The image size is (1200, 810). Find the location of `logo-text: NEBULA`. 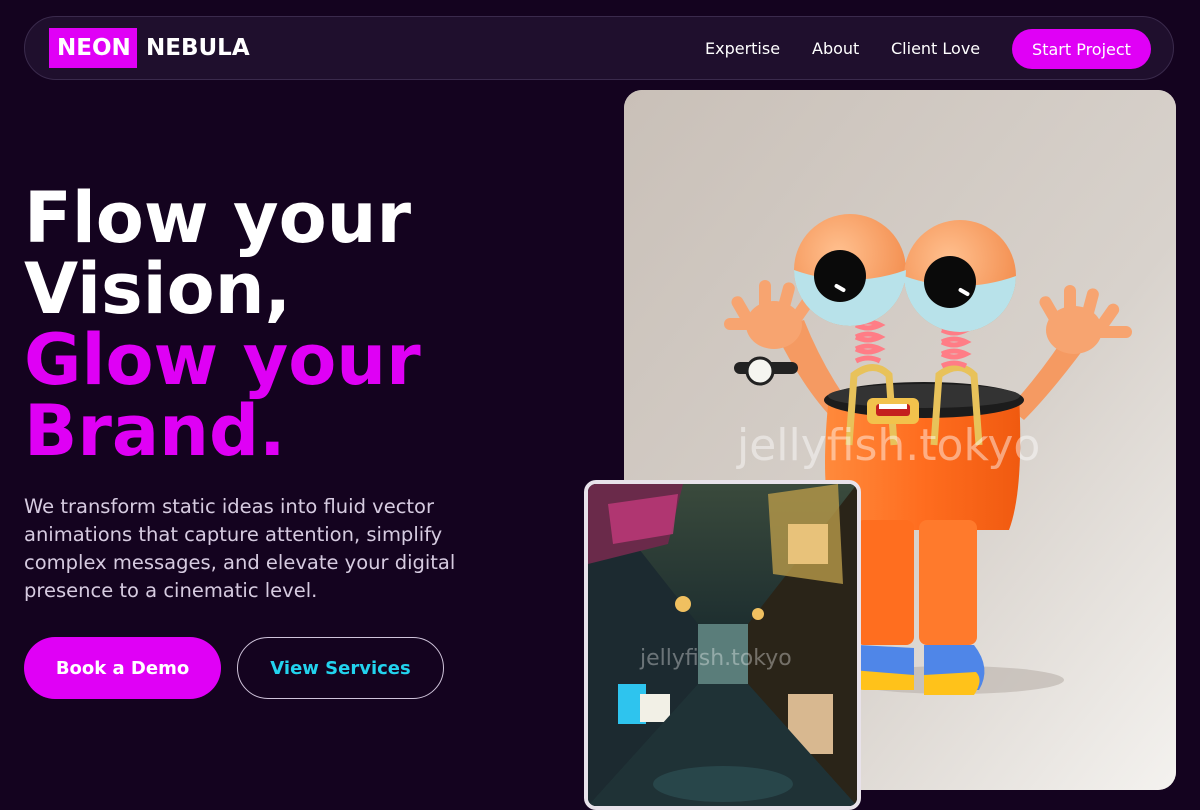

logo-text: NEBULA is located at coordinates (198, 48).